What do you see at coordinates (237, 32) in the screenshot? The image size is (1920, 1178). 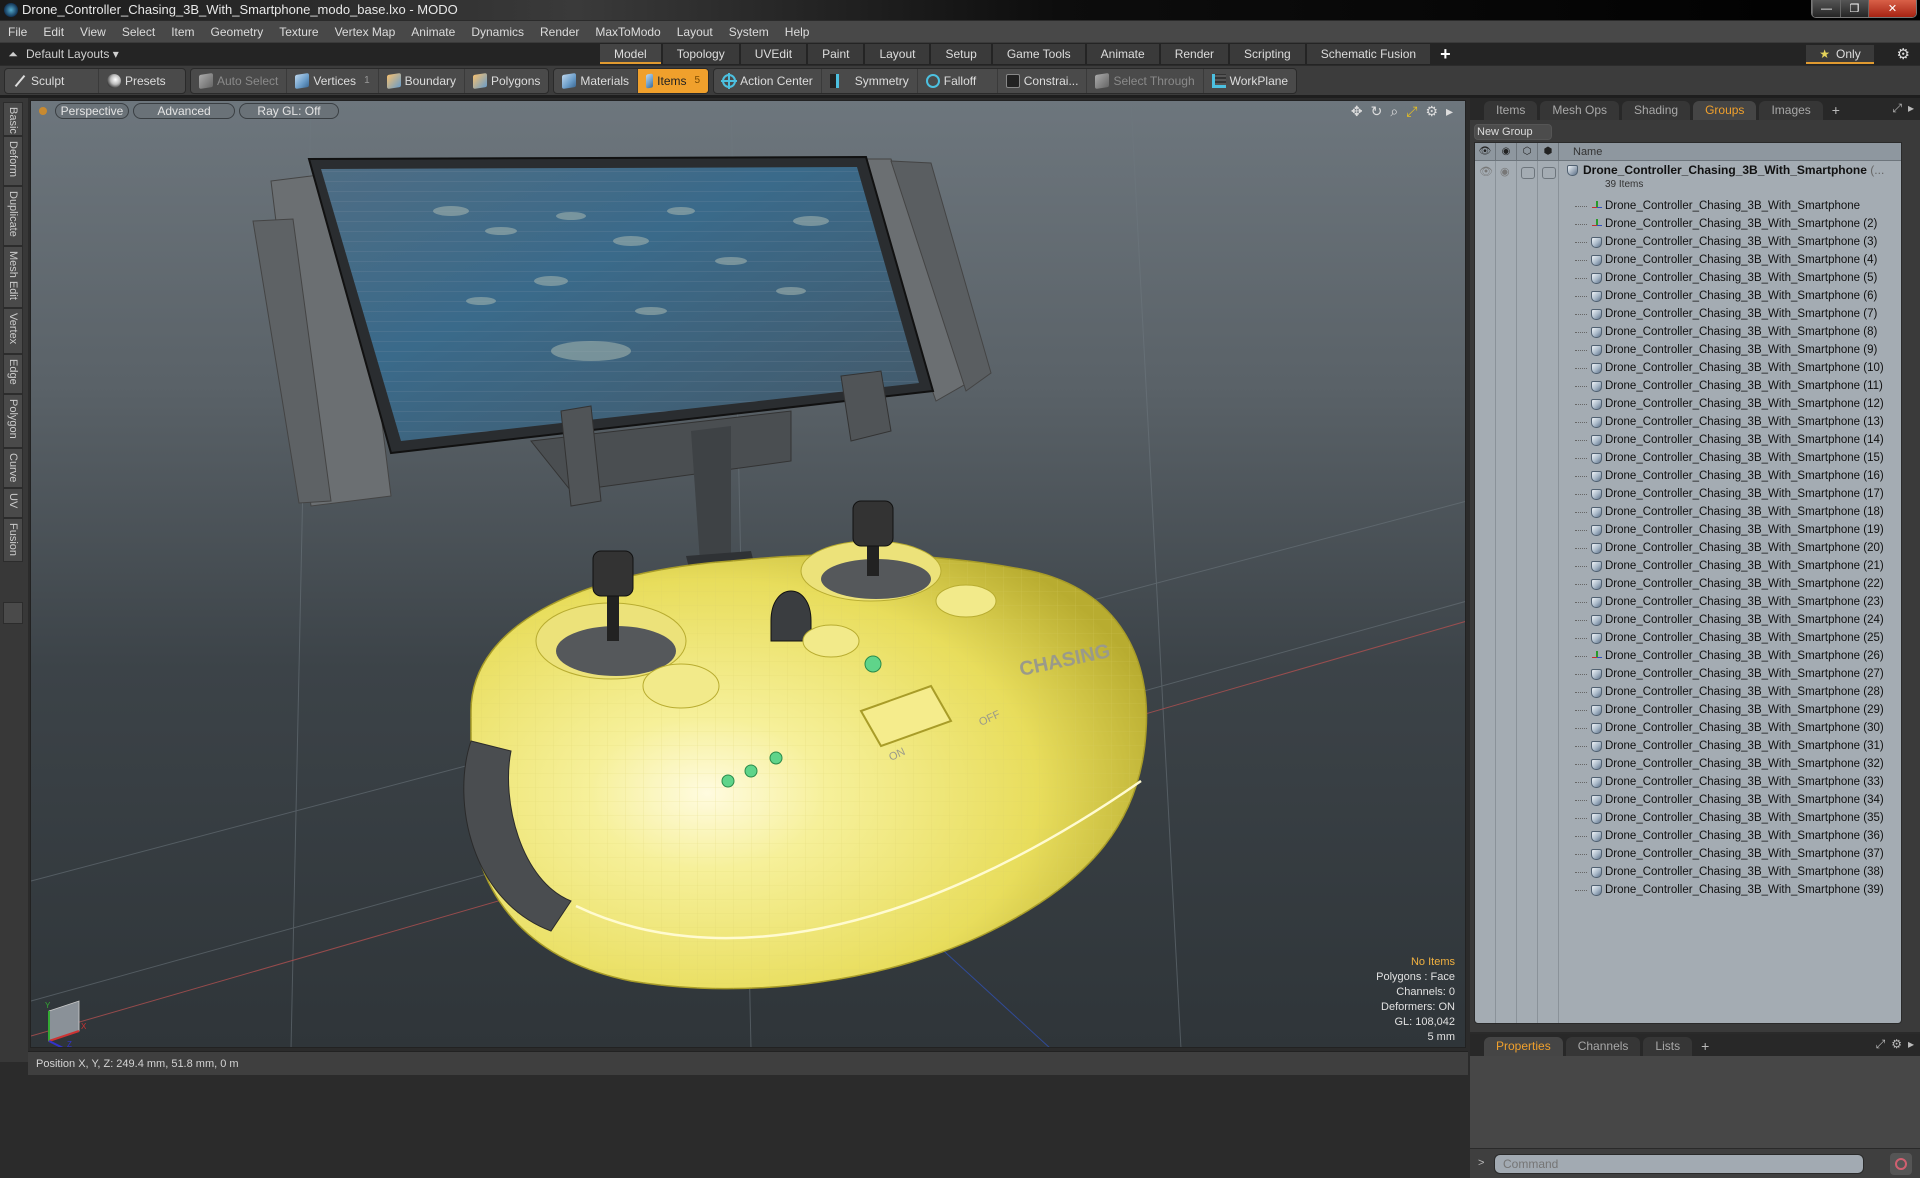 I see `menu-geometry: Geometry` at bounding box center [237, 32].